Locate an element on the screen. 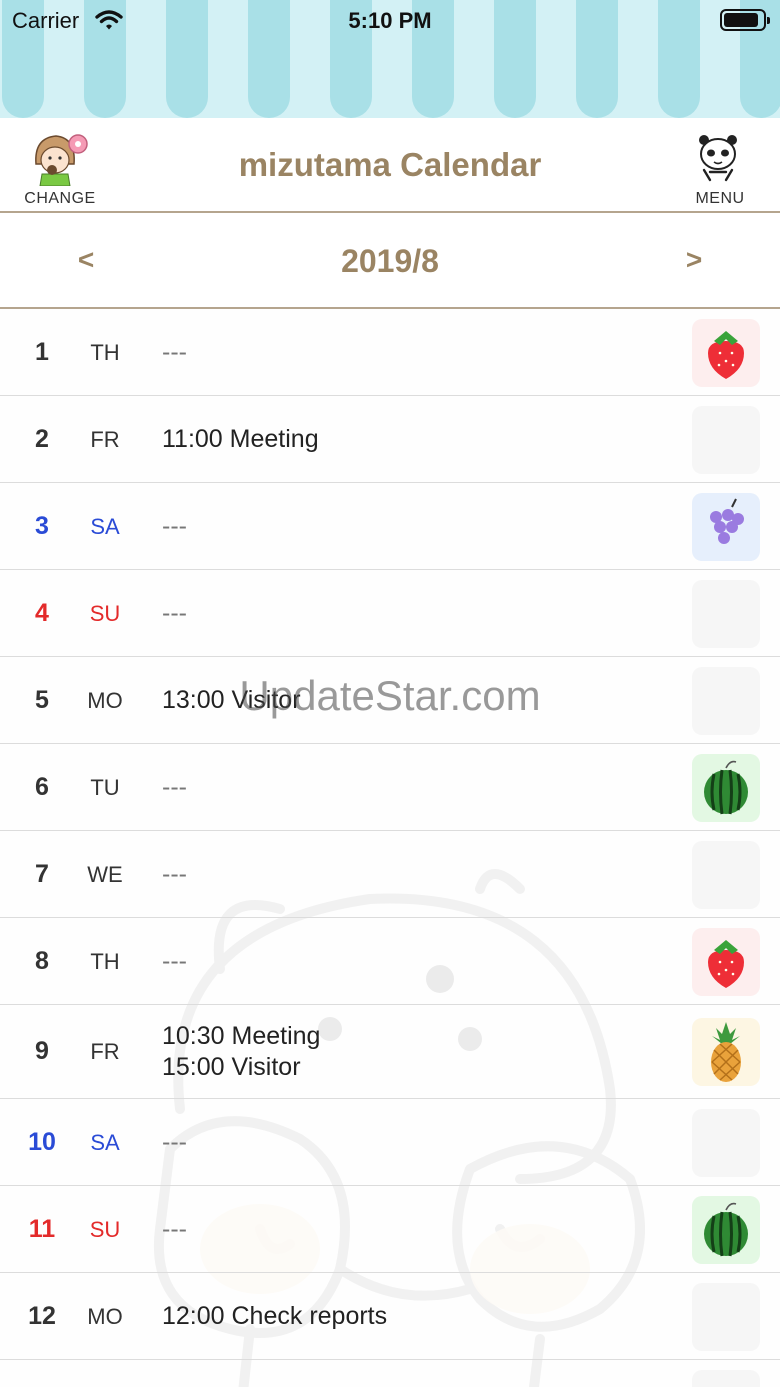 The image size is (780, 1387). event-text: 15:00 Visitor is located at coordinates (231, 1067).